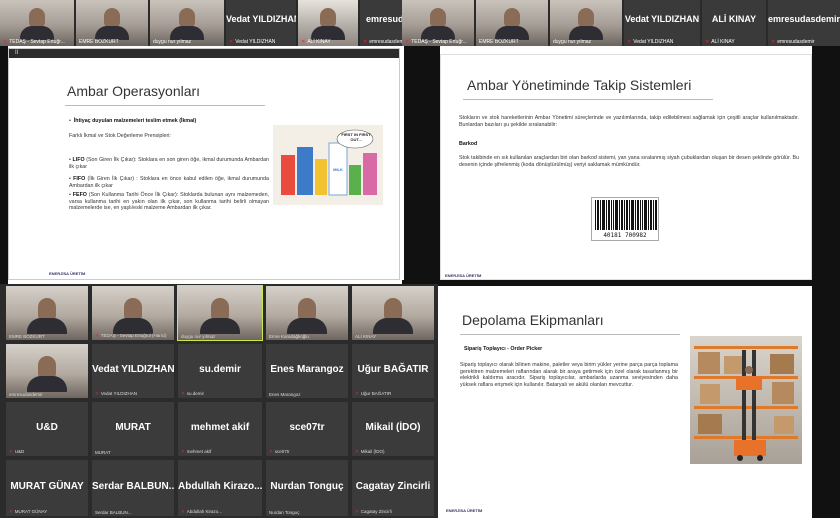  I want to click on participant-tile: Emre Karadağlıoğlu, so click(307, 313).